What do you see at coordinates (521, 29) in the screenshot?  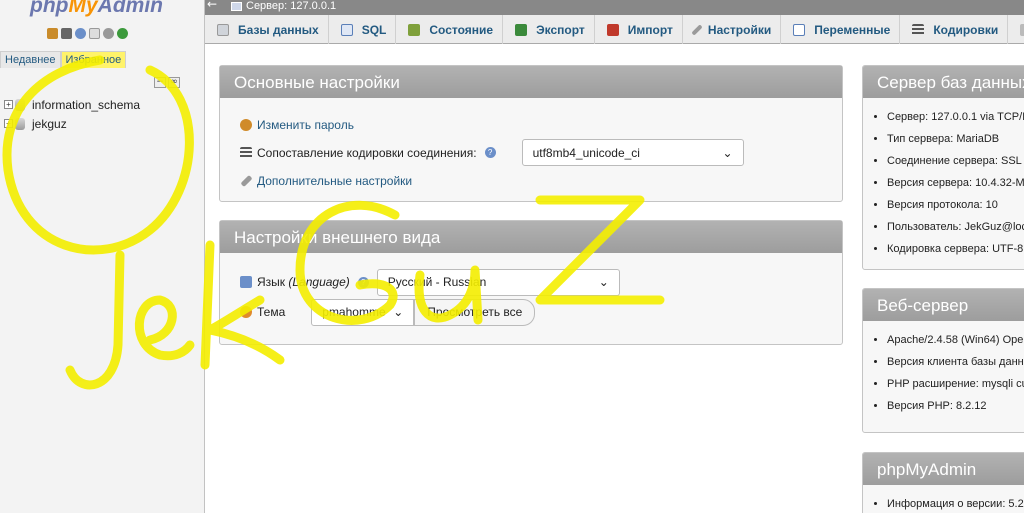 I see `export-icon` at bounding box center [521, 29].